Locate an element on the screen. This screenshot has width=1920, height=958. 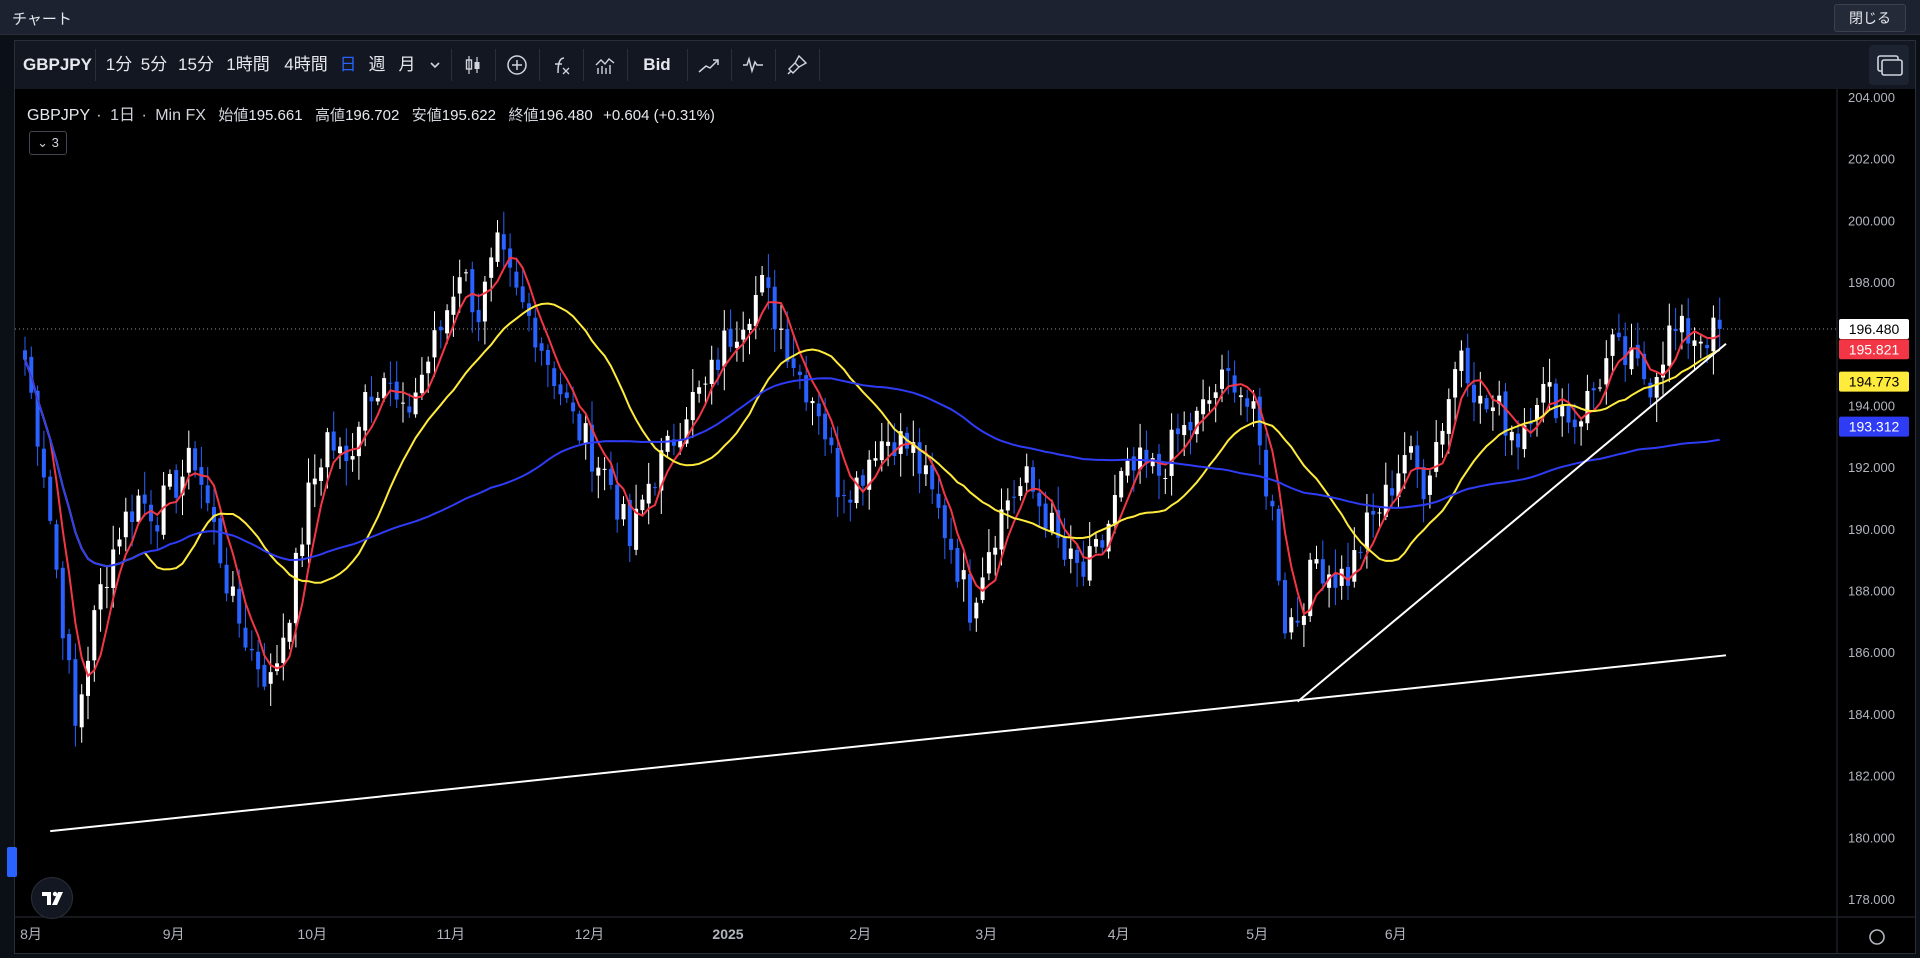
left-panel-handle is located at coordinates (12, 862).